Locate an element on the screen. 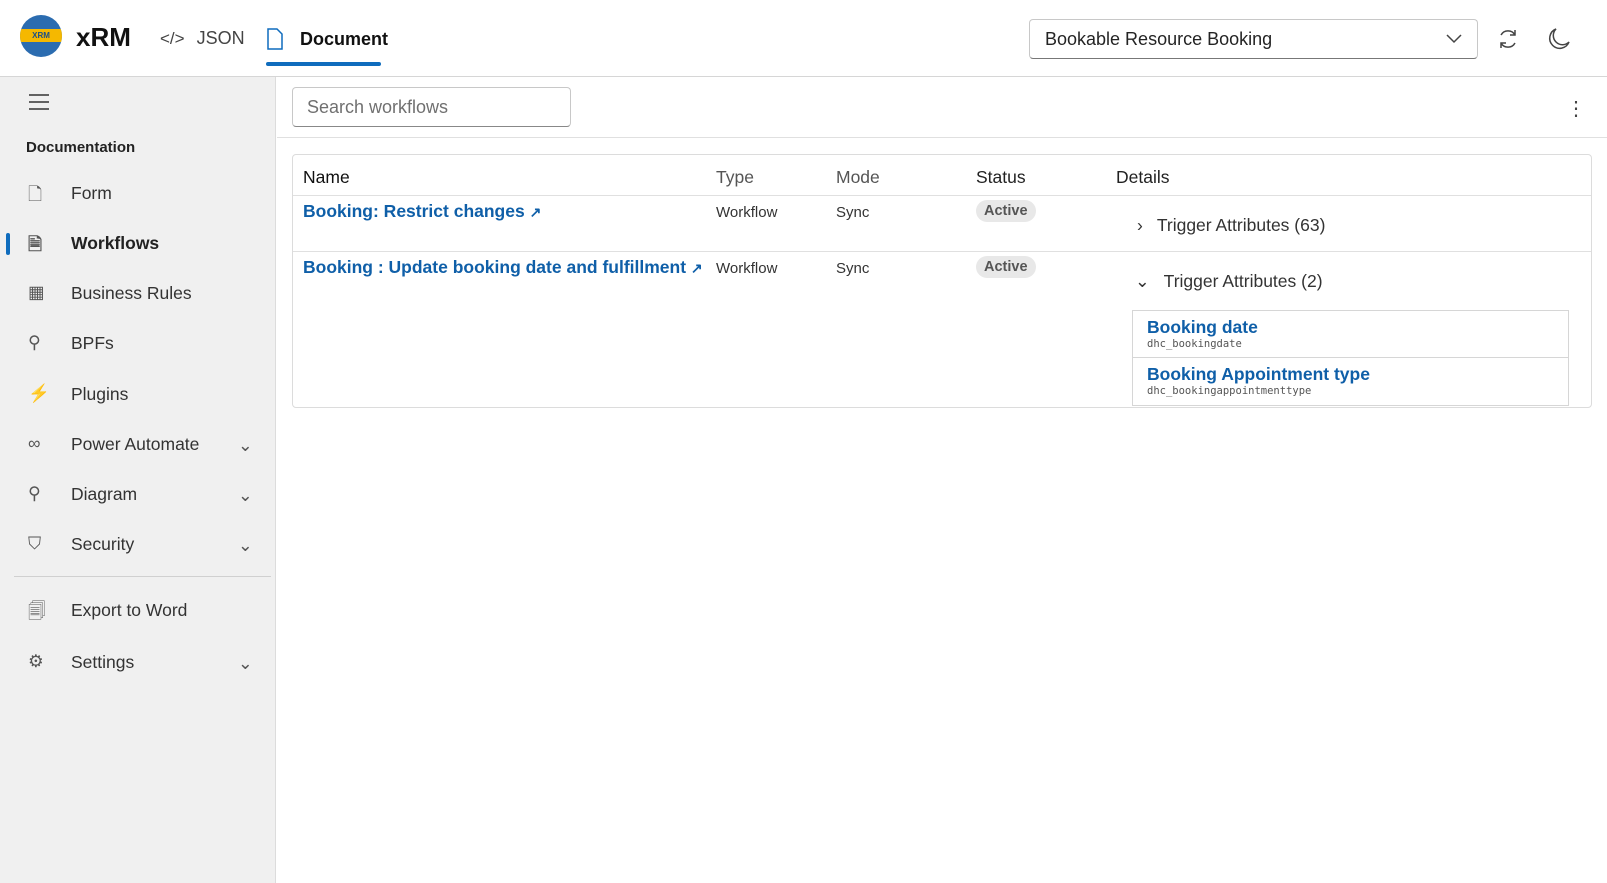  attribute-item: Booking date dhc_bookingdate is located at coordinates (1350, 334).